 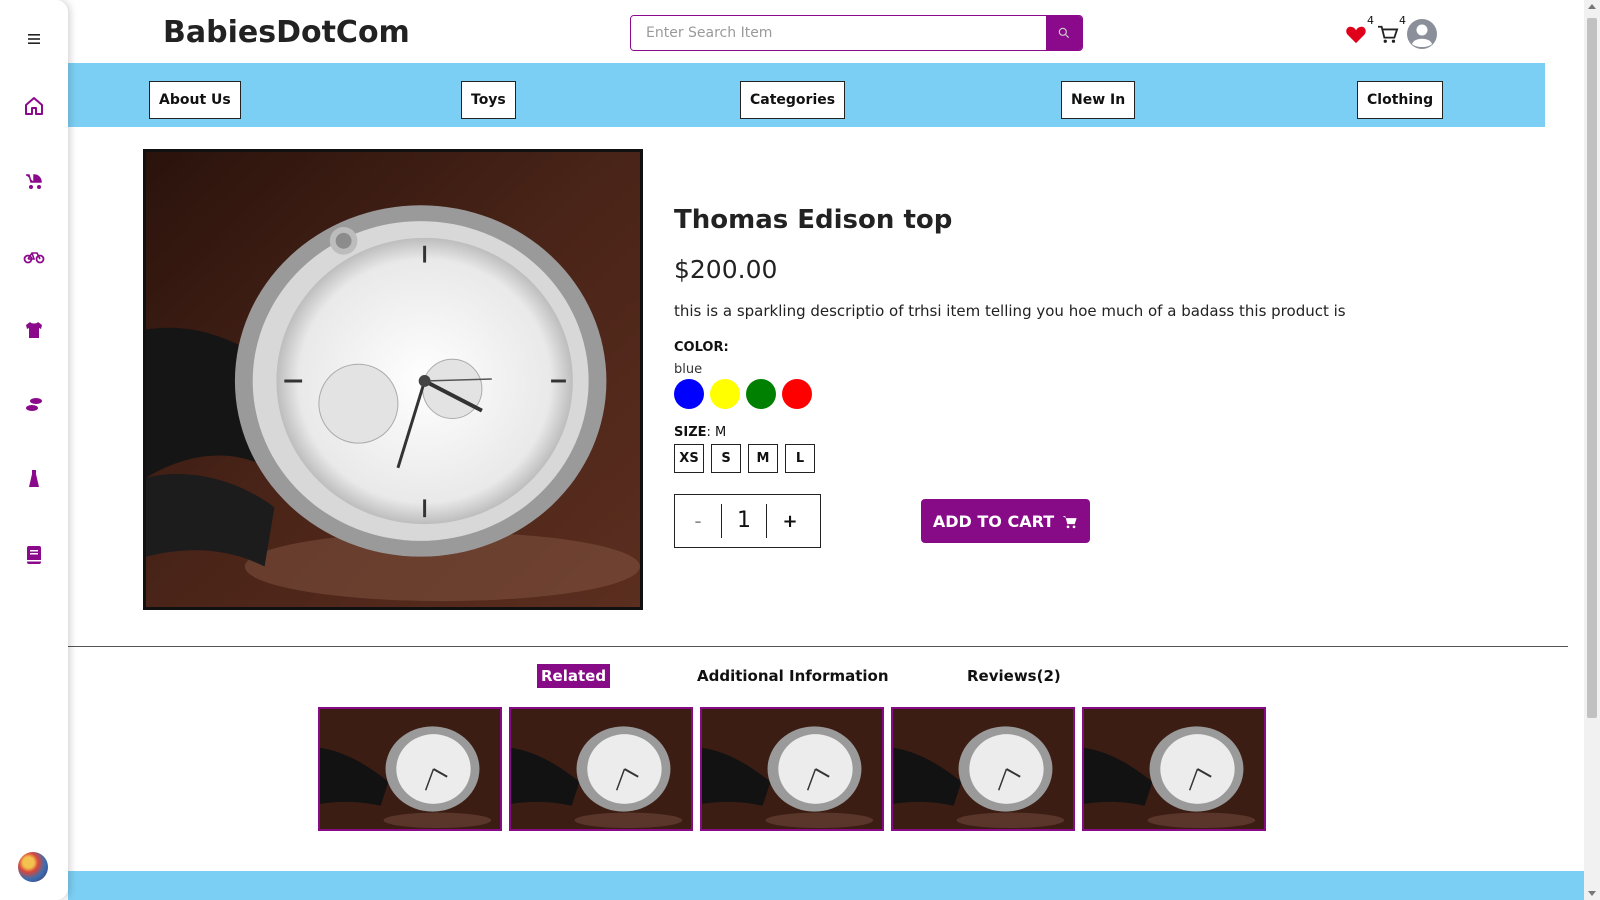 I want to click on sidebar, so click(x=34, y=450).